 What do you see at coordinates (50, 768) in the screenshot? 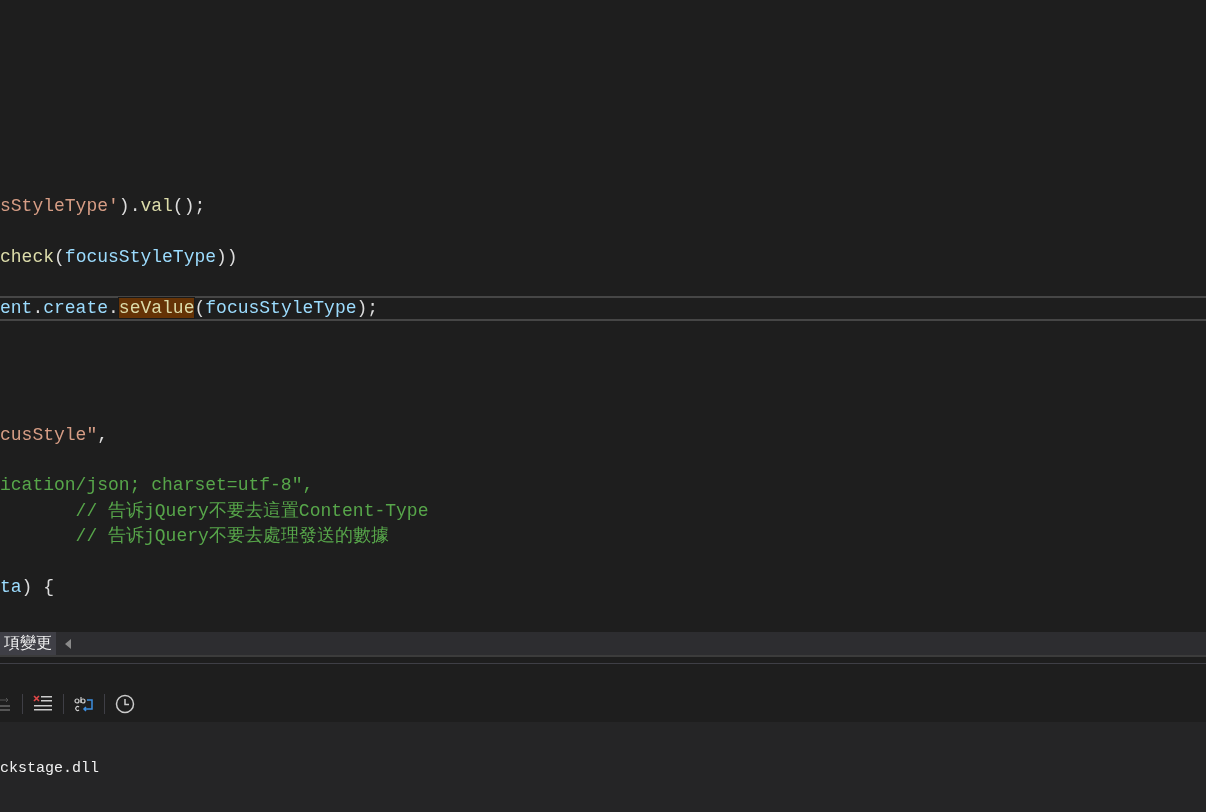
I see `output-text: ckstage.dll` at bounding box center [50, 768].